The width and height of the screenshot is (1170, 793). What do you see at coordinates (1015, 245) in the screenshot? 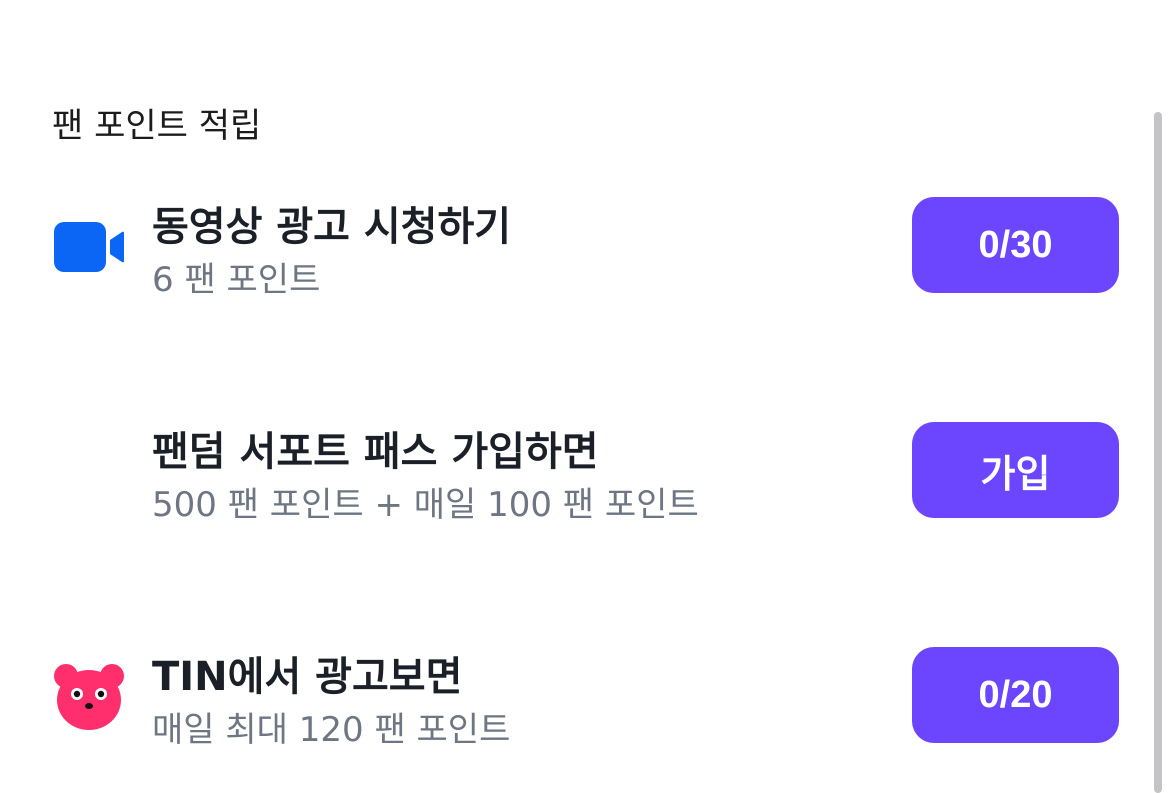
I see `watch-ad-progress-button: 0/30` at bounding box center [1015, 245].